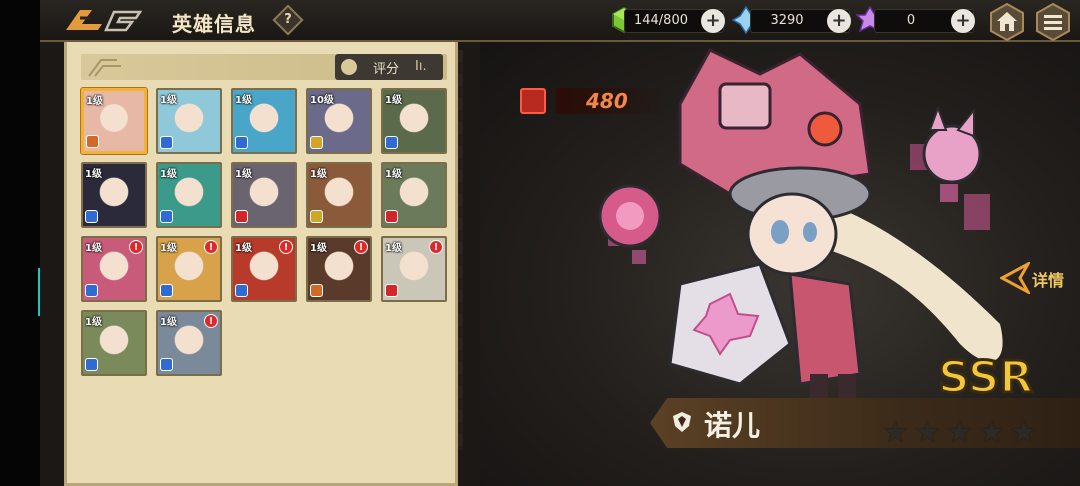  I want to click on crystal-counter: 3290 +, so click(800, 21).